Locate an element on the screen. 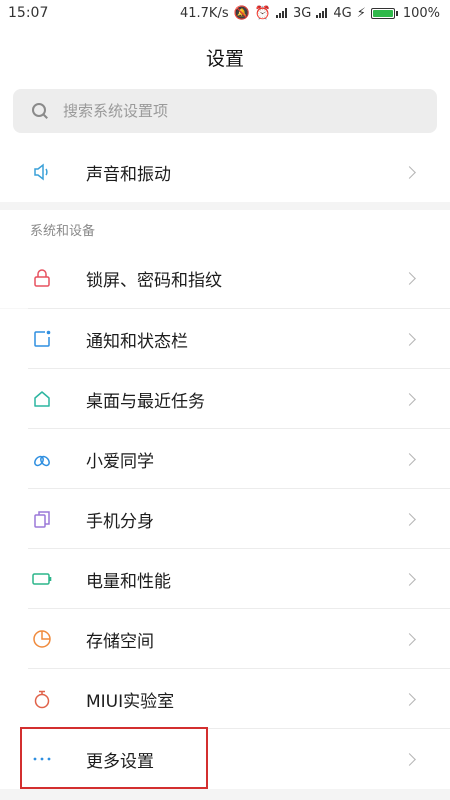 This screenshot has width=450, height=800. net-speed: 41.7K/s is located at coordinates (204, 13).